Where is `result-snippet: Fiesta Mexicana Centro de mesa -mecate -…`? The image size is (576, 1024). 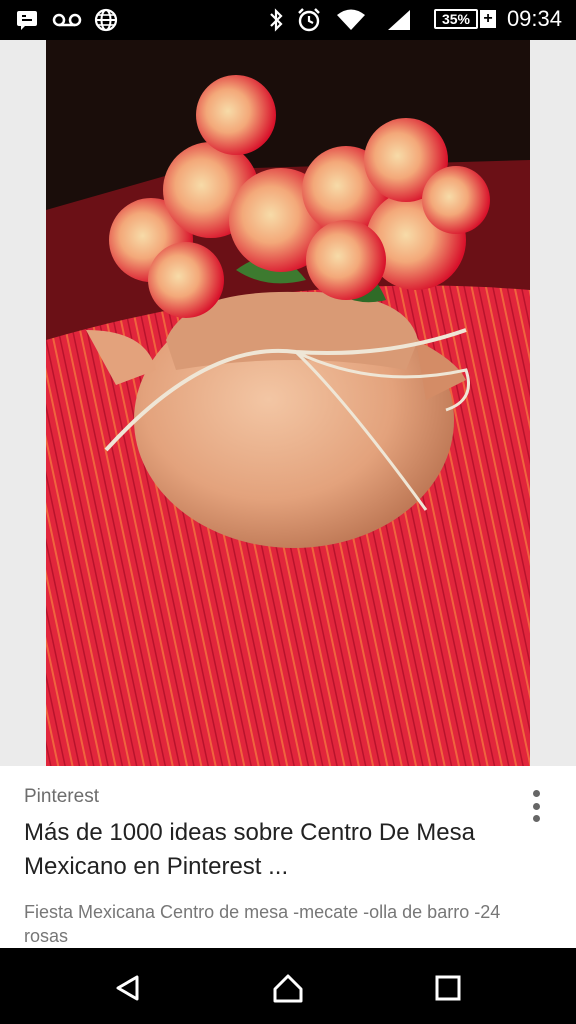
result-snippet: Fiesta Mexicana Centro de mesa -mecate -… is located at coordinates (262, 924).